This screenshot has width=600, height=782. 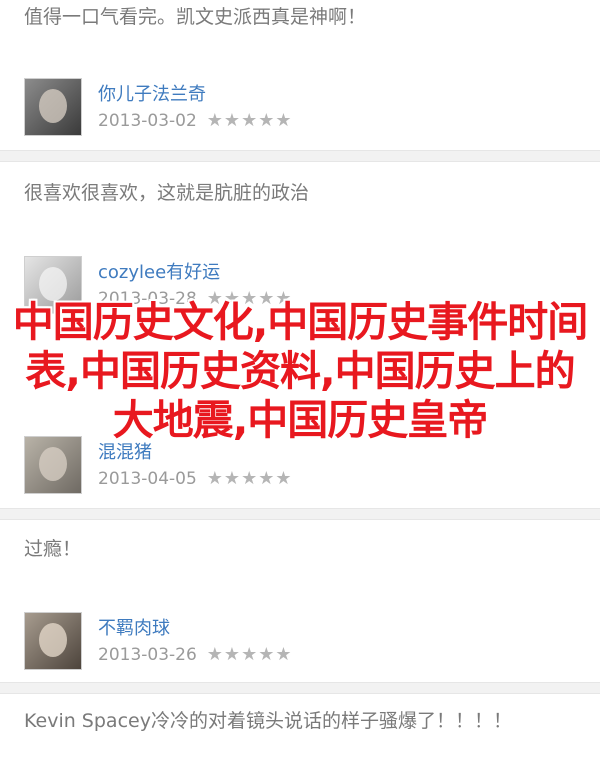 What do you see at coordinates (147, 479) in the screenshot?
I see `comment-date: 2013-04-05` at bounding box center [147, 479].